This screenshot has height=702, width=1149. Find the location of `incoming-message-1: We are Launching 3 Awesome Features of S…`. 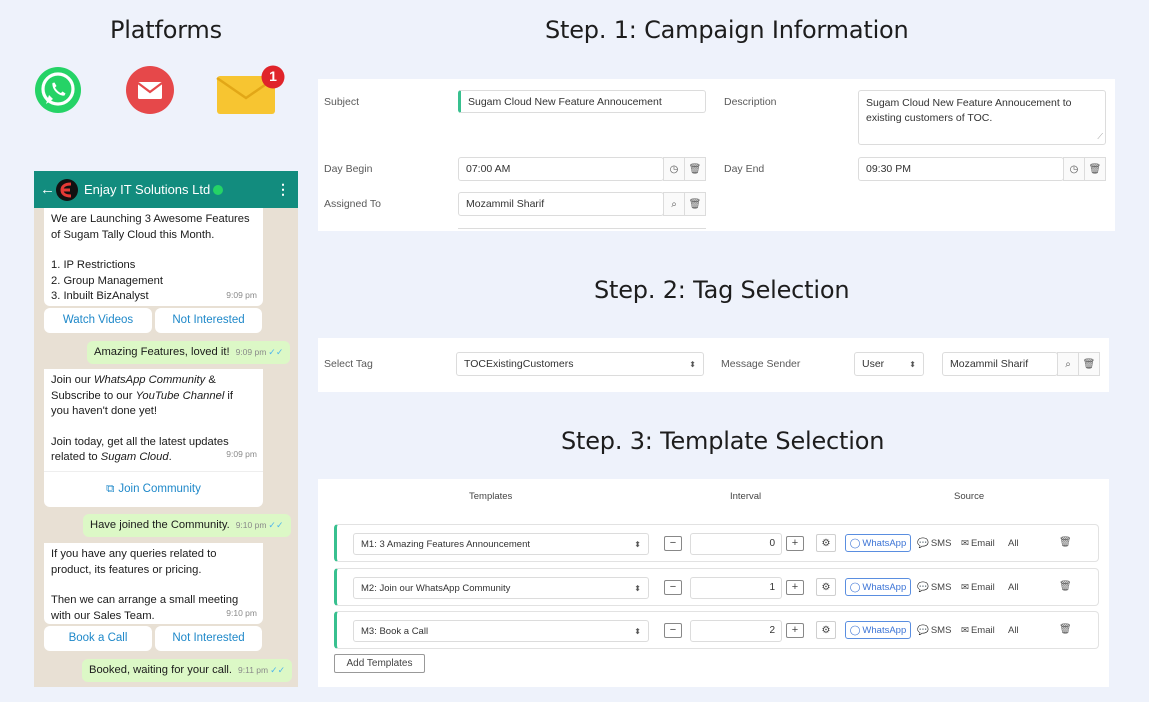

incoming-message-1: We are Launching 3 Awesome Features of S… is located at coordinates (153, 257).